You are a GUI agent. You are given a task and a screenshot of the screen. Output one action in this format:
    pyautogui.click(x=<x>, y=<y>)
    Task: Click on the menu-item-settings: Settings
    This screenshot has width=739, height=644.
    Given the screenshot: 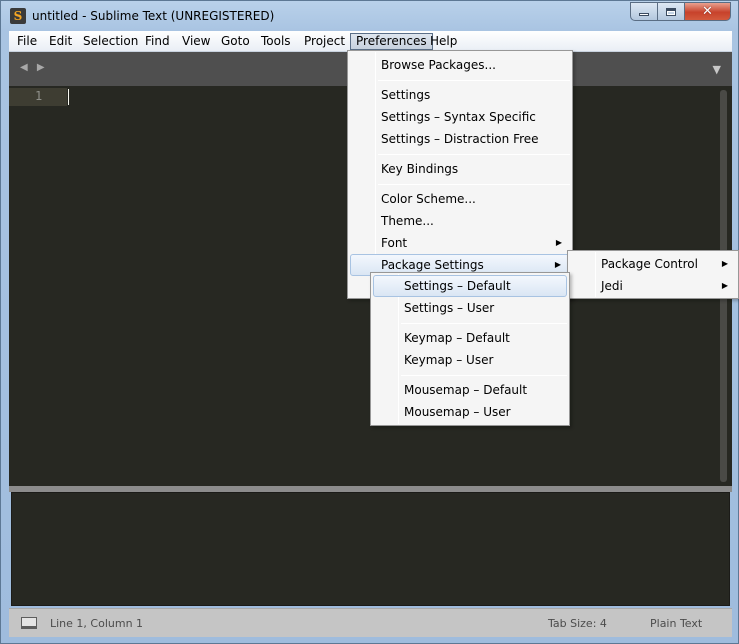 What is the action you would take?
    pyautogui.click(x=460, y=95)
    